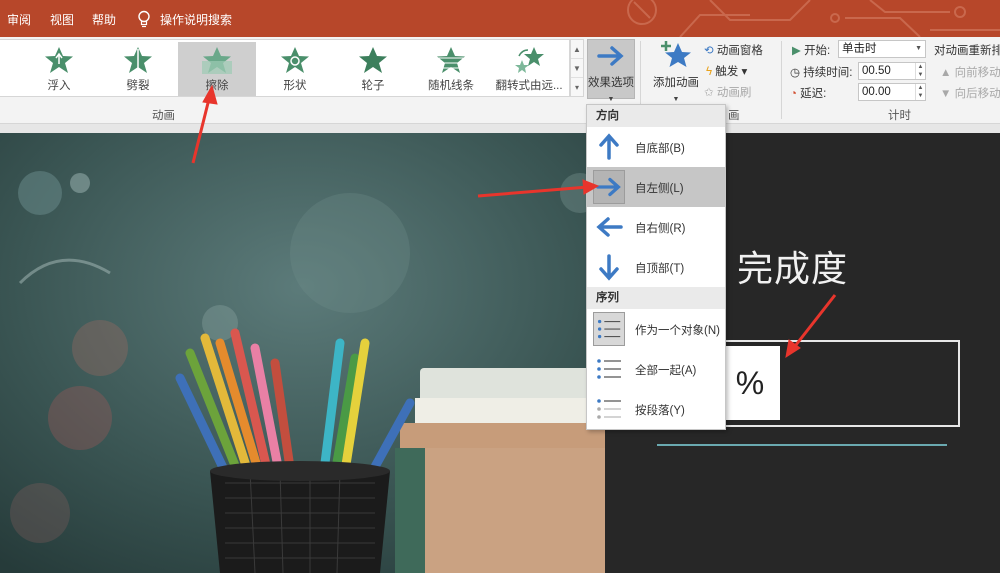 This screenshot has width=1000, height=573. I want to click on trigger-button: ϟ 触发 ▾, so click(726, 71).